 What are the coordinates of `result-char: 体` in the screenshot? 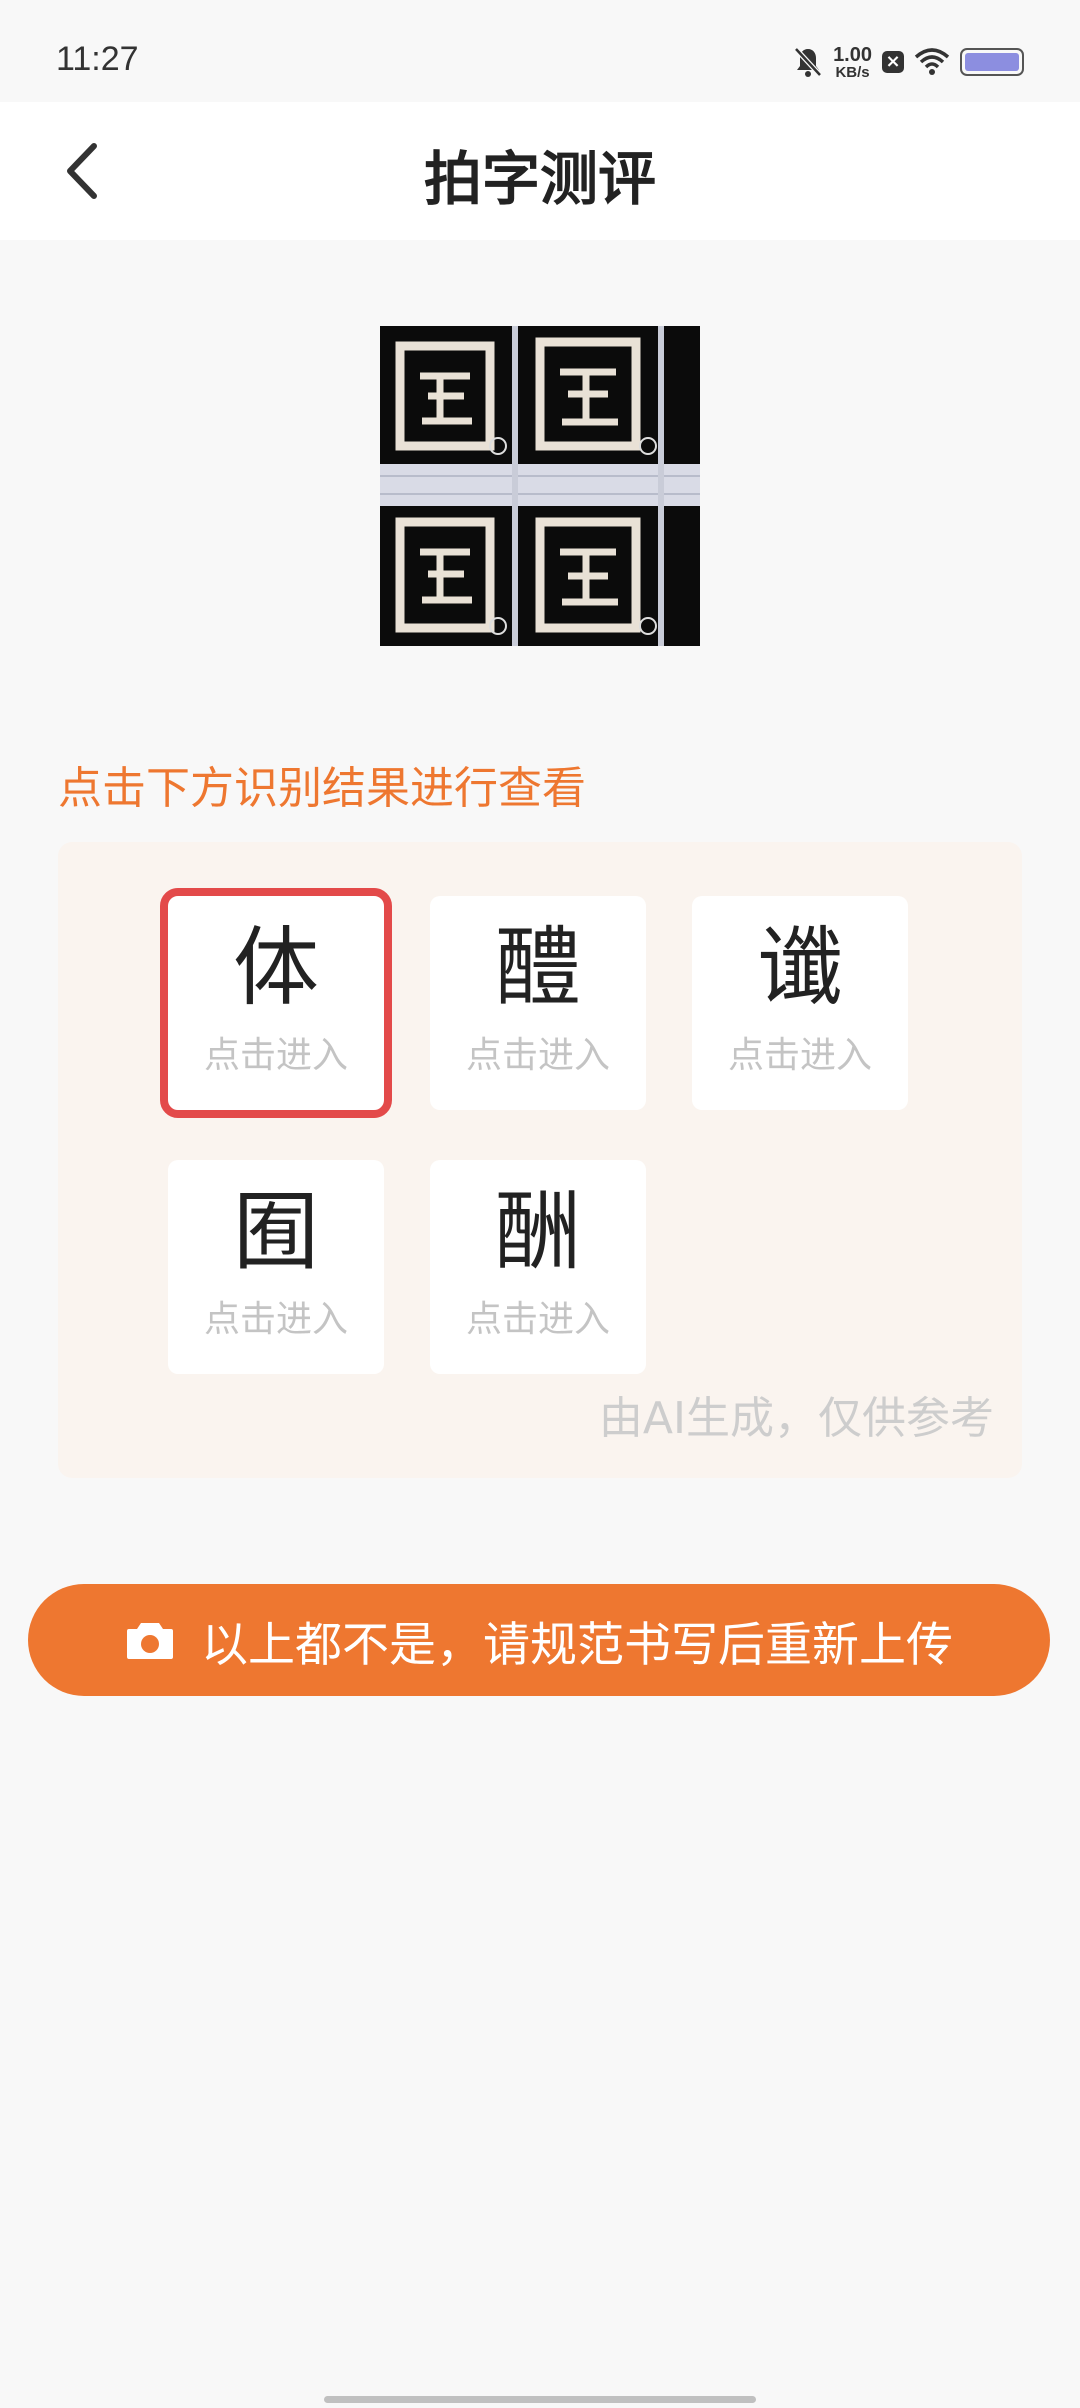 It's located at (276, 968).